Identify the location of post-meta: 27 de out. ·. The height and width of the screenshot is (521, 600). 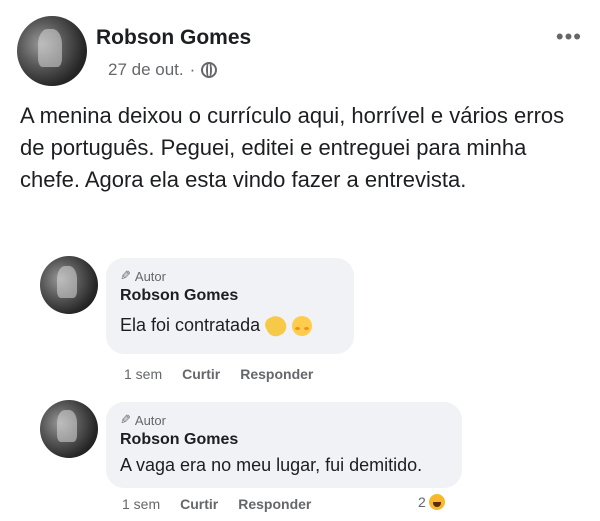
(163, 70).